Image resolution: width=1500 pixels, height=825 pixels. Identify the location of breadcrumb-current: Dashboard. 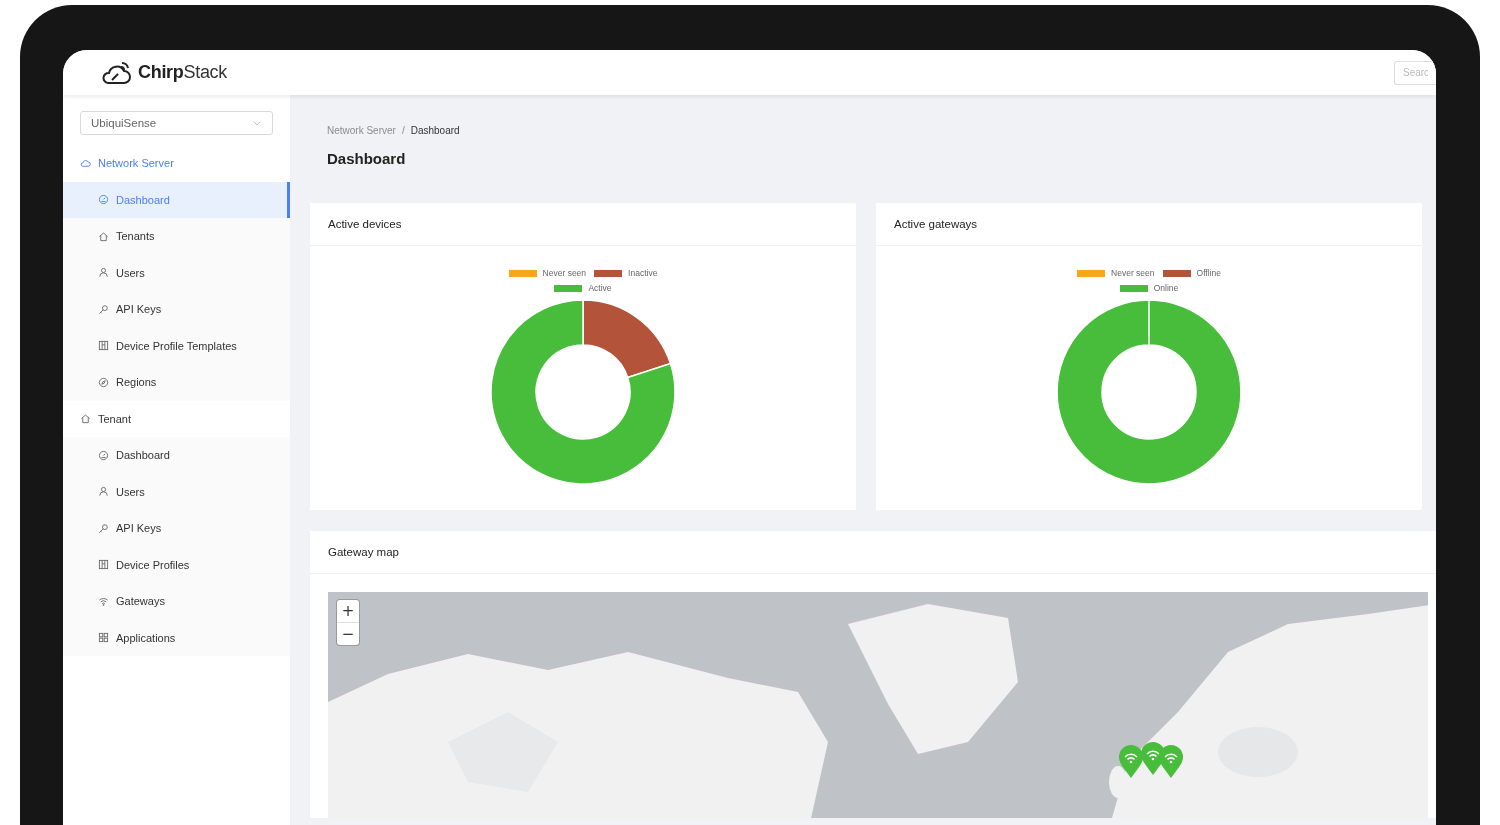
(435, 130).